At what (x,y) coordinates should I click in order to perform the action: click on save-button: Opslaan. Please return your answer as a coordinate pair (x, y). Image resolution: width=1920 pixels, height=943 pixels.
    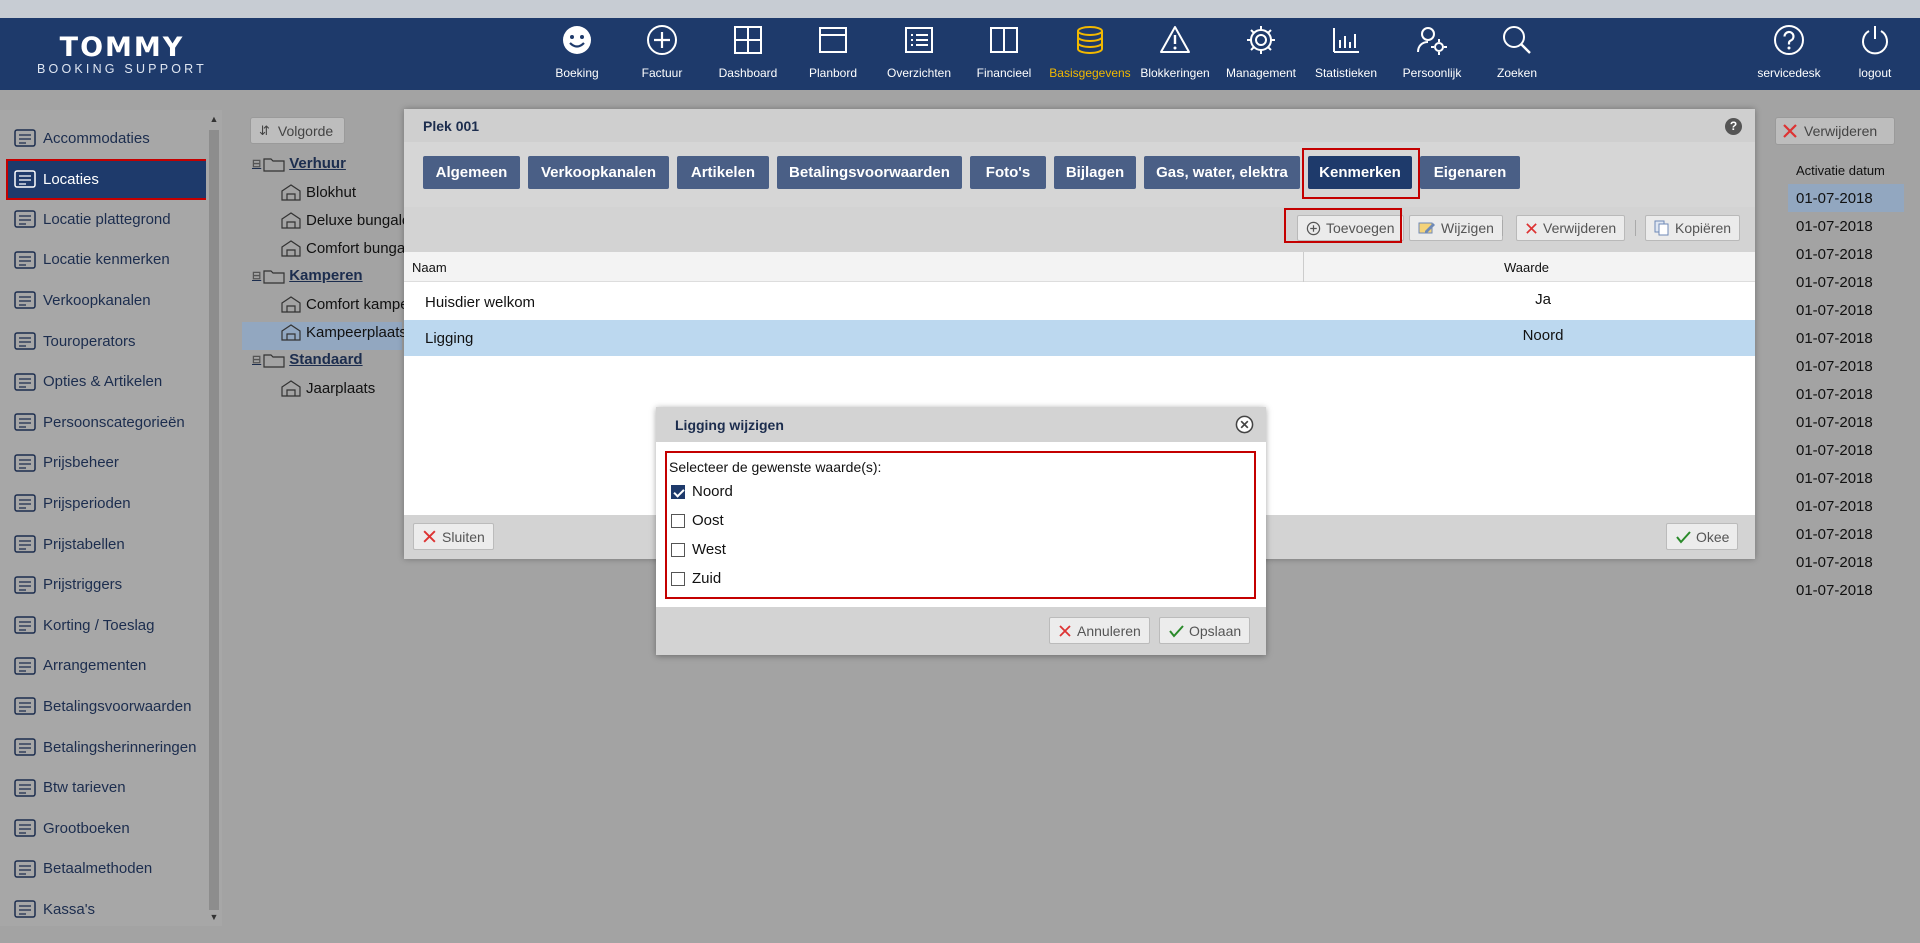
    Looking at the image, I should click on (1205, 630).